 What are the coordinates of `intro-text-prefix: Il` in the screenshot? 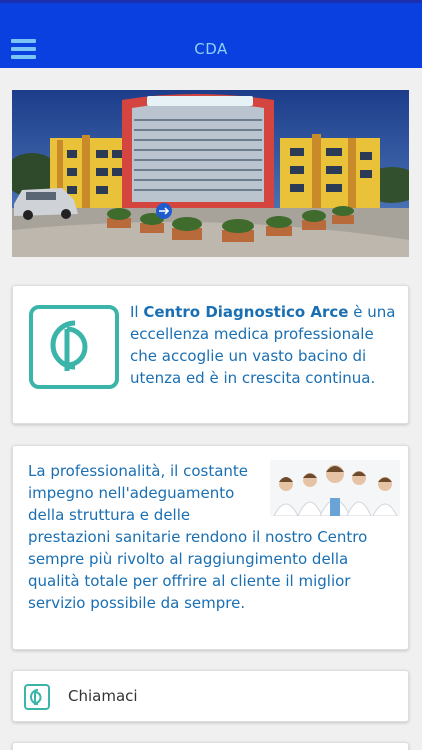 It's located at (137, 312).